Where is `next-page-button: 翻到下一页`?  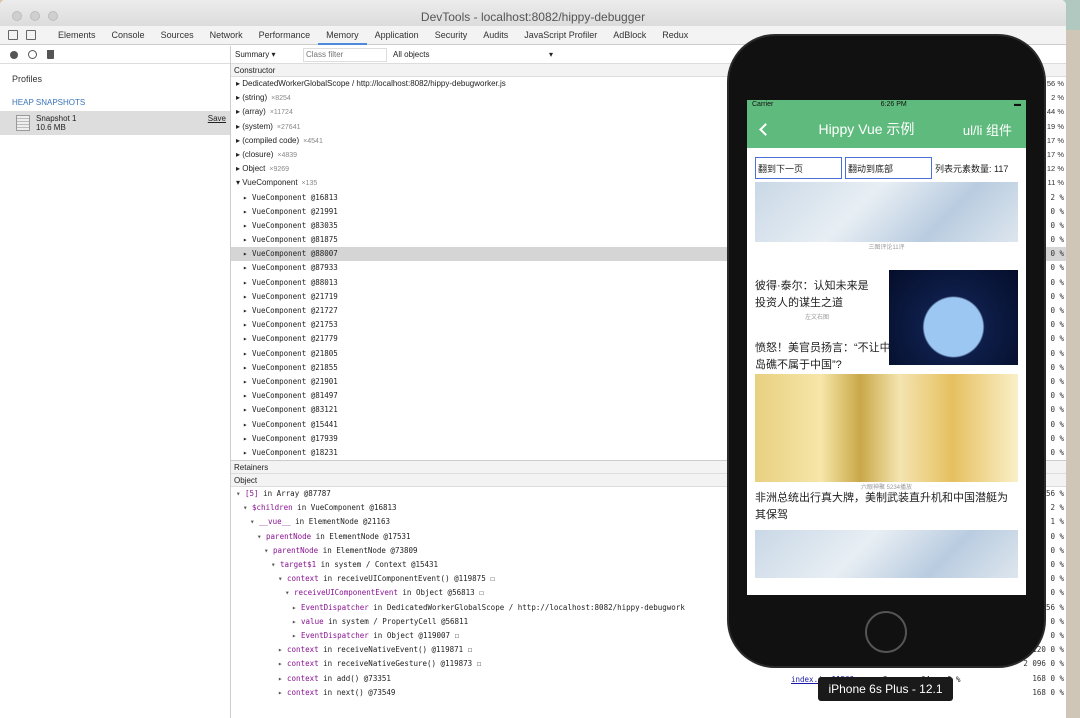 next-page-button: 翻到下一页 is located at coordinates (798, 168).